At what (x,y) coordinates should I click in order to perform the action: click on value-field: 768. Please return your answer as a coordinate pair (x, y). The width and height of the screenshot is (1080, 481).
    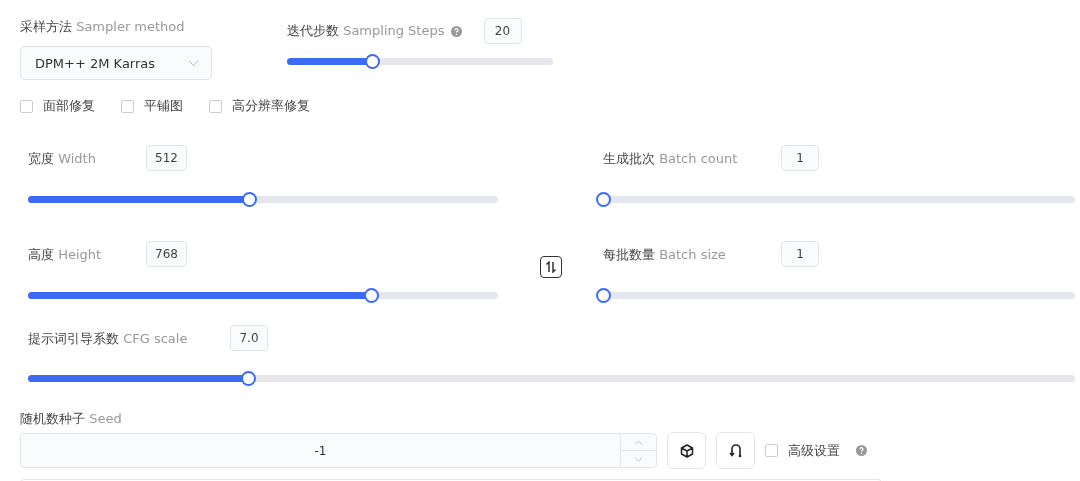
    Looking at the image, I should click on (166, 254).